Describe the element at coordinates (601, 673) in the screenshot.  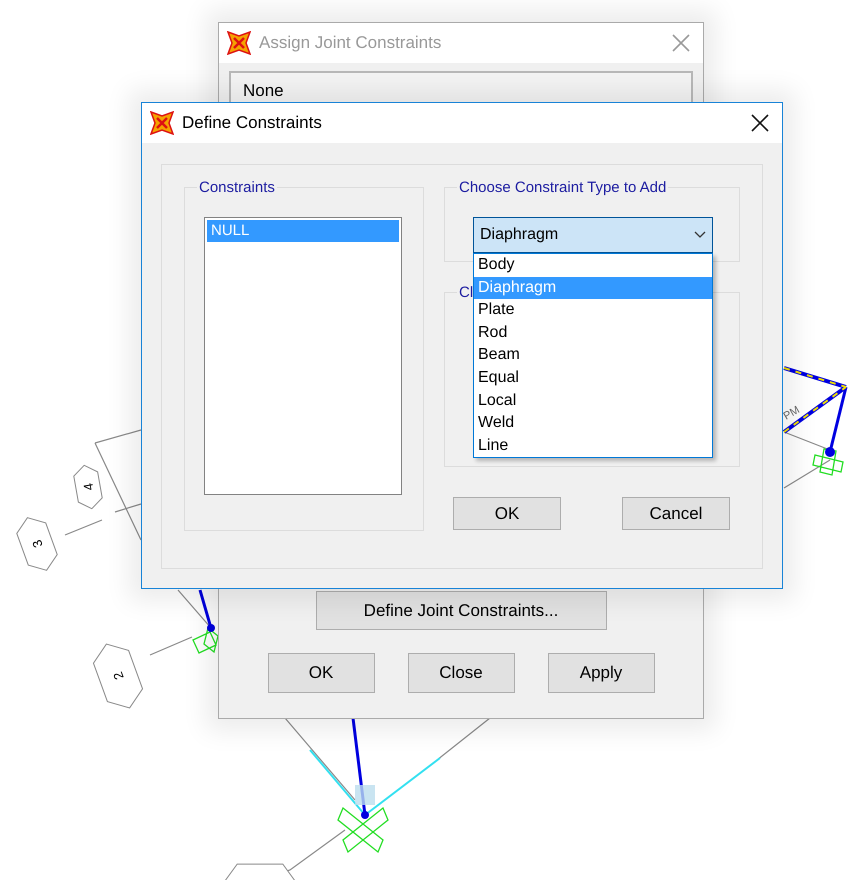
I see `dialog-button: Apply` at that location.